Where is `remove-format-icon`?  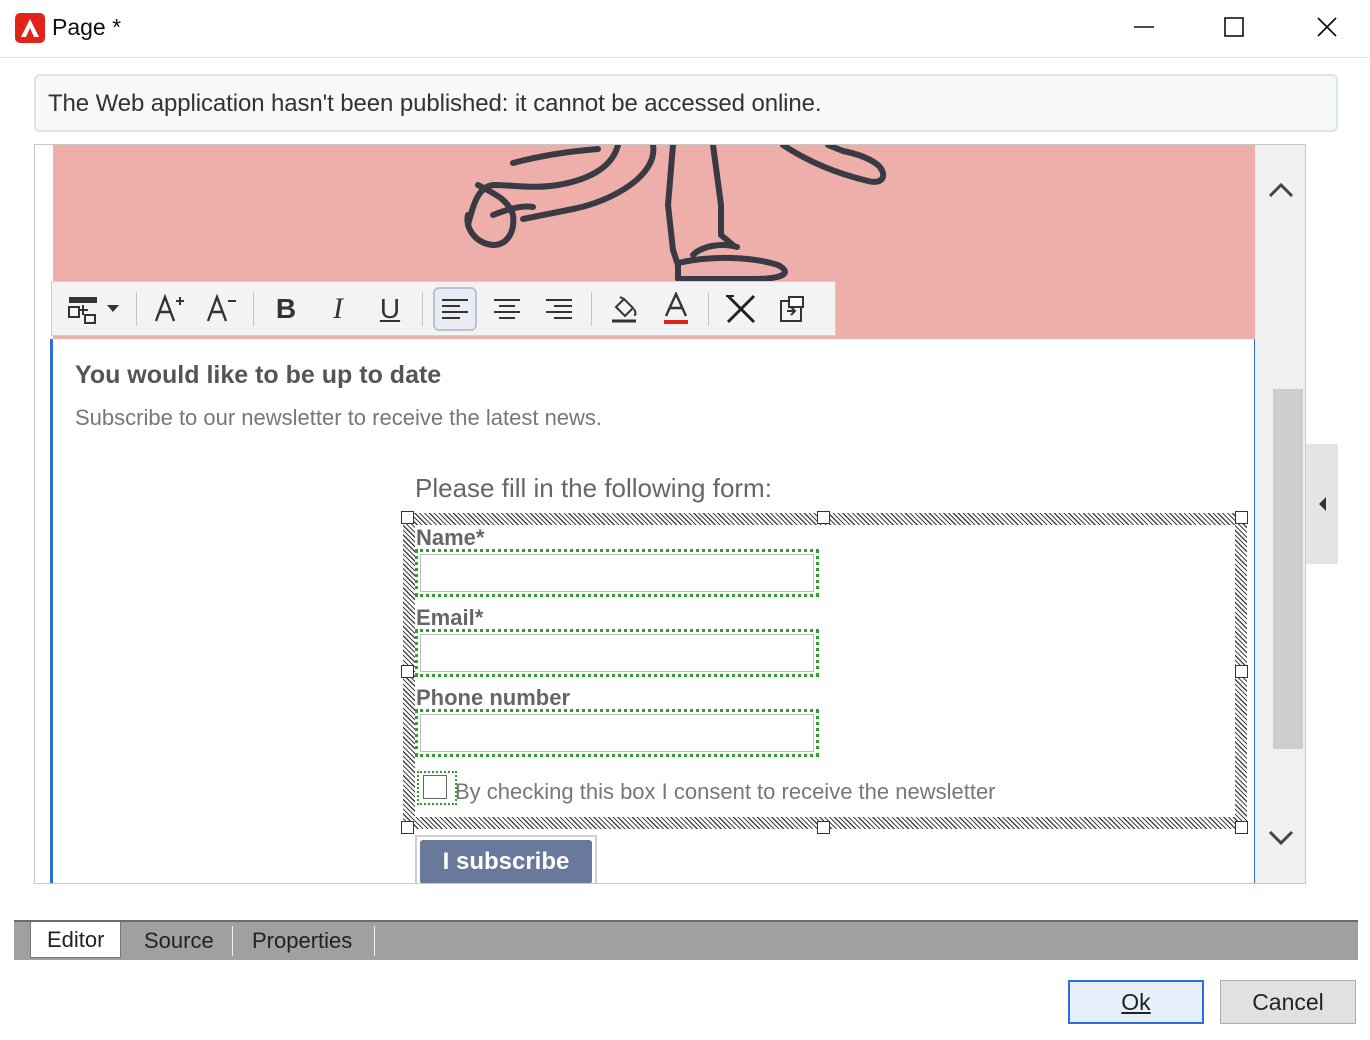
remove-format-icon is located at coordinates (741, 308).